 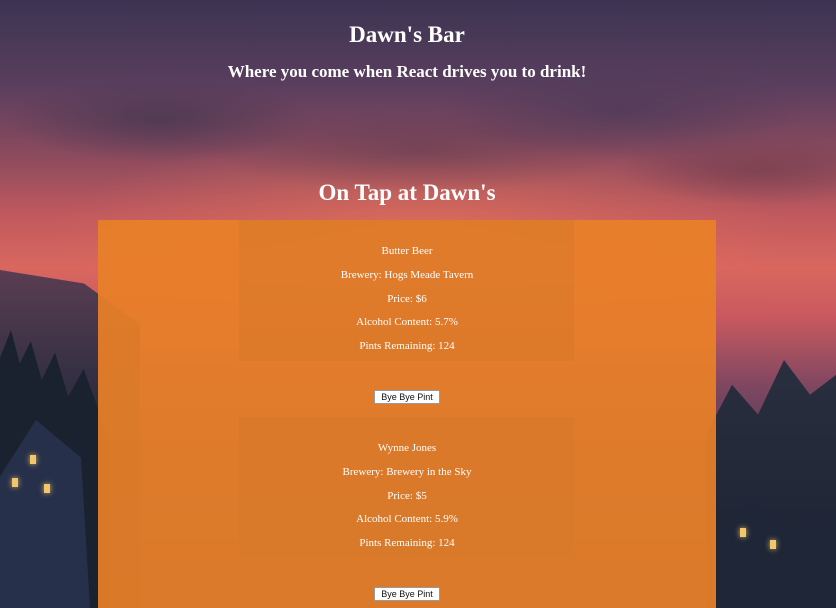 What do you see at coordinates (407, 496) in the screenshot?
I see `keg-price: Price: $5` at bounding box center [407, 496].